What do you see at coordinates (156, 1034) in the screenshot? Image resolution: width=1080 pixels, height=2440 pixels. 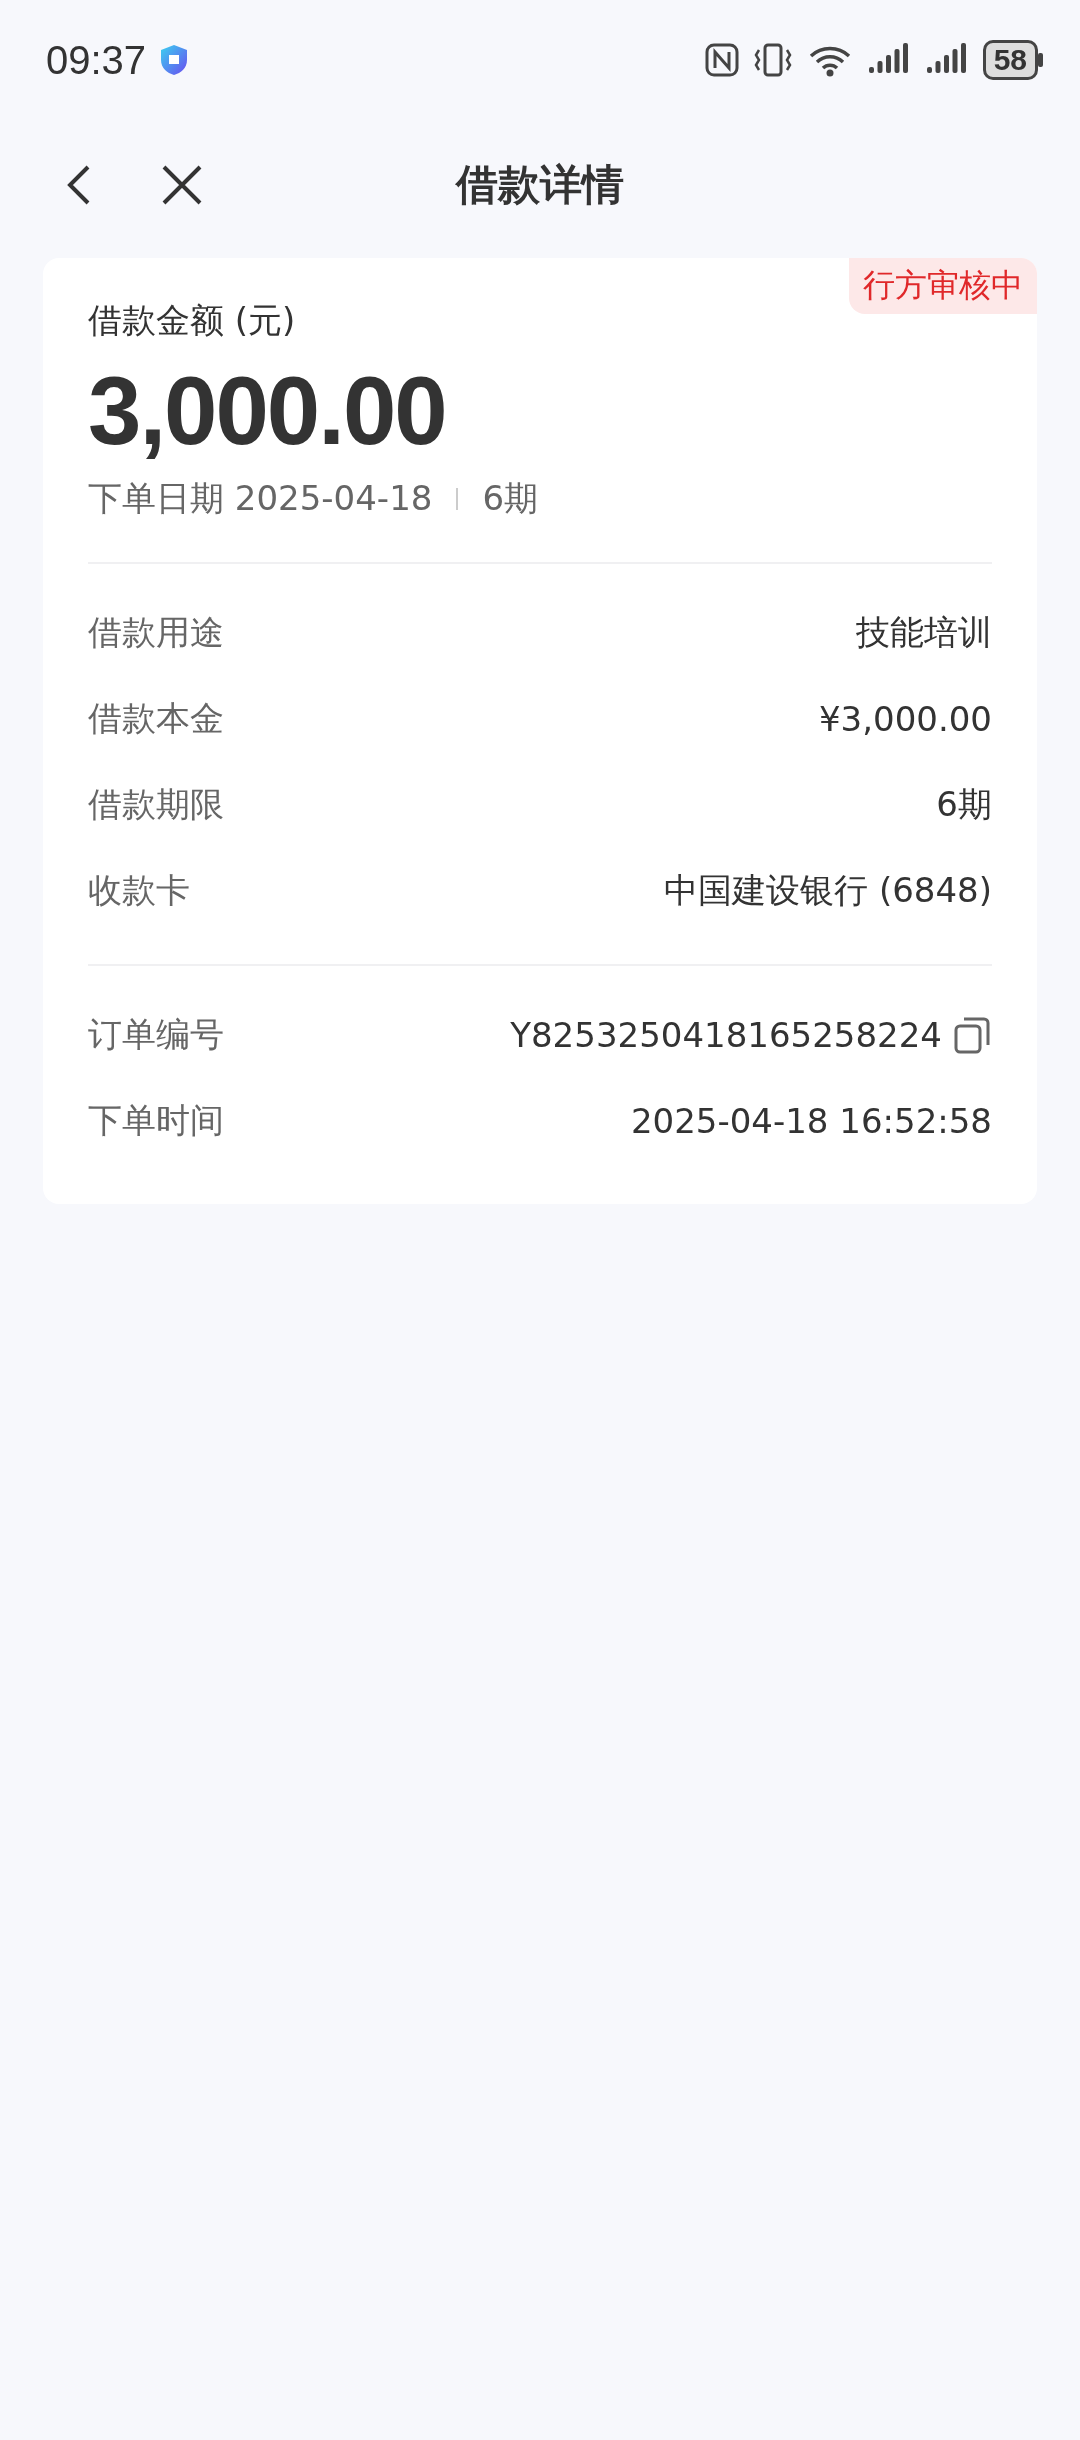 I see `detail-label: 订单编号` at bounding box center [156, 1034].